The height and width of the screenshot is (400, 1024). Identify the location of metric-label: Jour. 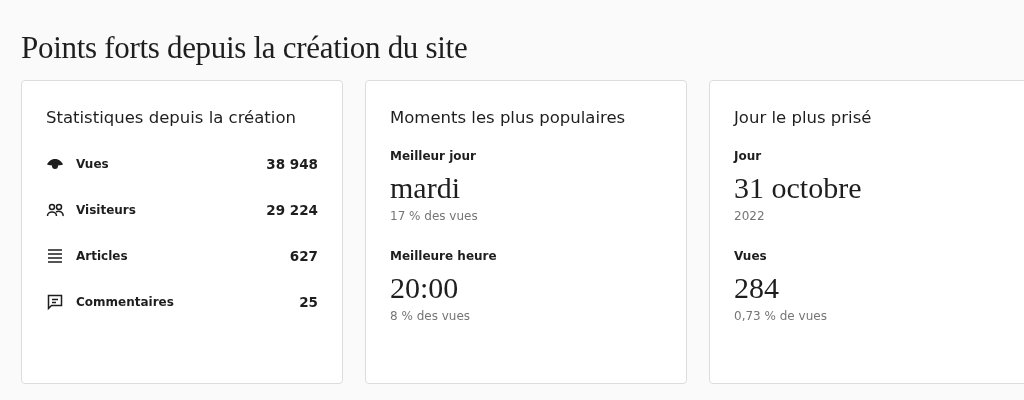
(748, 156).